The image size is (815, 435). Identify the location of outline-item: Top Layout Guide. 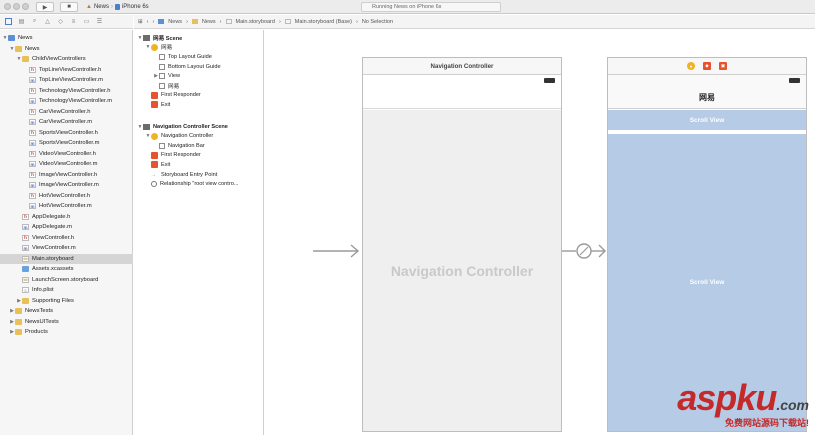
(198, 57).